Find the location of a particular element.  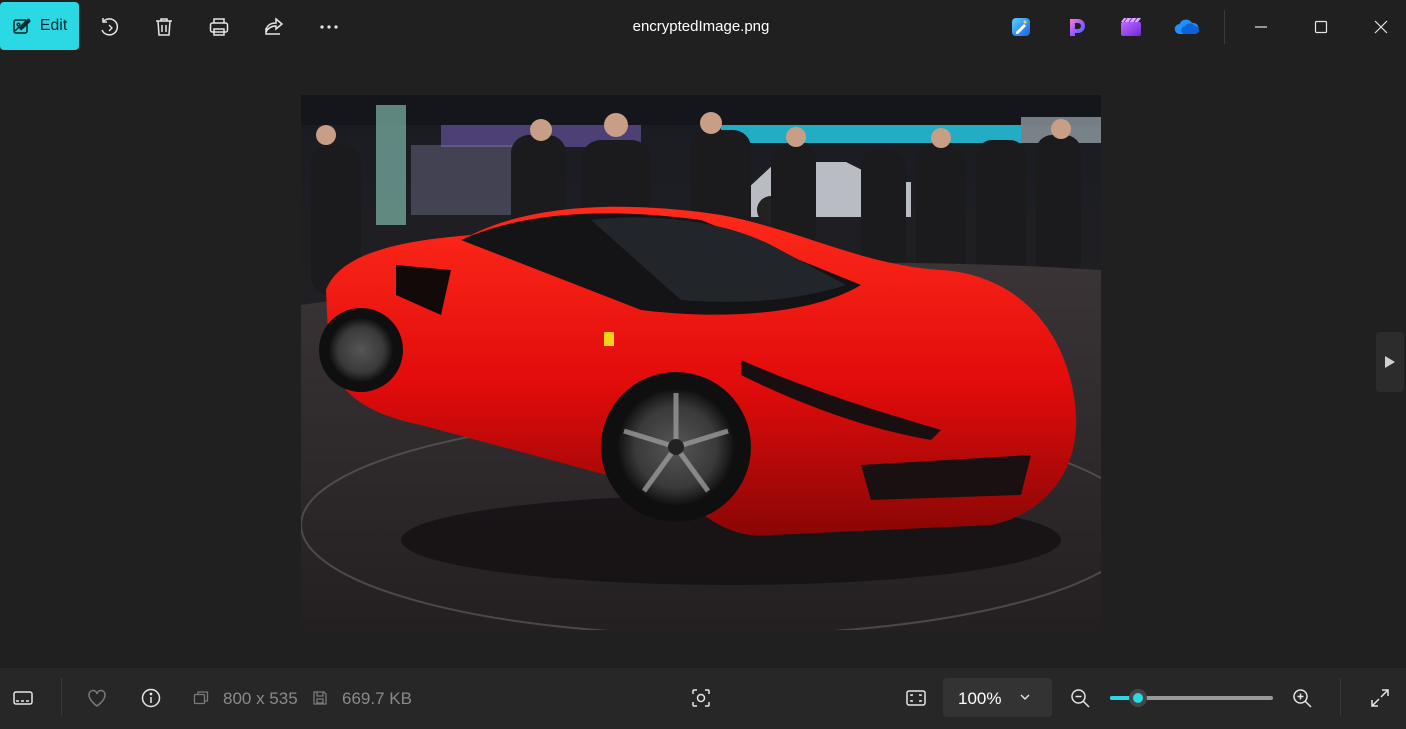

filmstrip-button is located at coordinates (23, 698).